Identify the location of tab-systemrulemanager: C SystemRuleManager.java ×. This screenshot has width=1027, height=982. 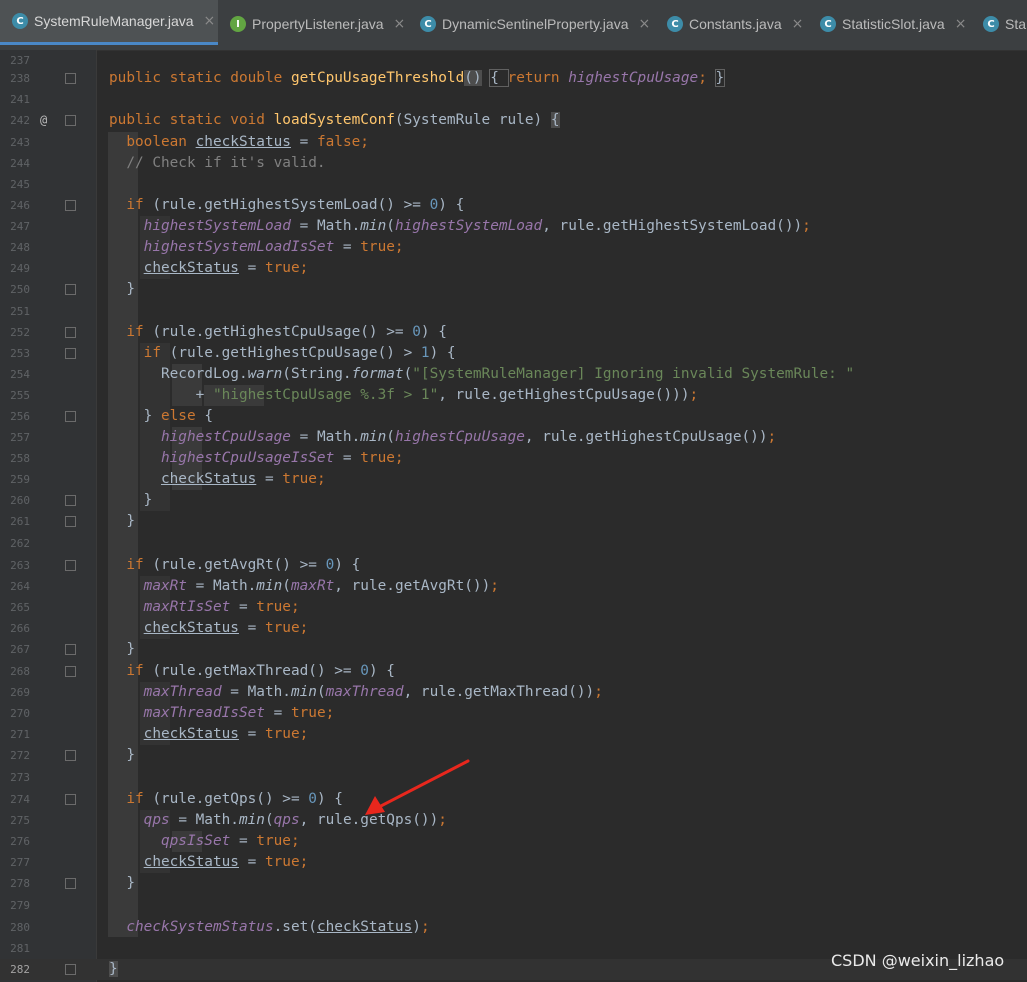
(109, 22).